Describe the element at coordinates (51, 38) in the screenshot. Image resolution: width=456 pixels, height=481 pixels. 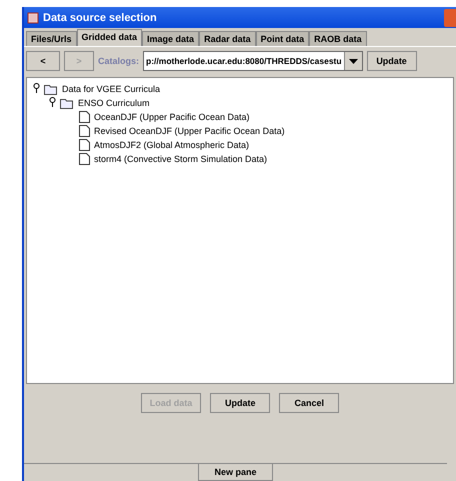
I see `tab: Files/Urls` at that location.